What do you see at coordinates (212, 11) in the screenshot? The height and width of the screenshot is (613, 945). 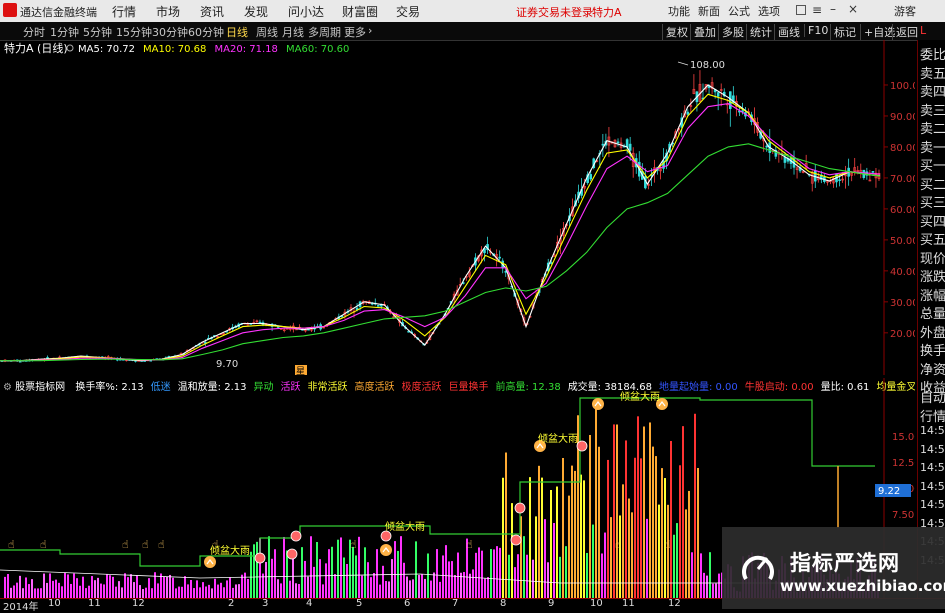 I see `menu-news: 资讯` at bounding box center [212, 11].